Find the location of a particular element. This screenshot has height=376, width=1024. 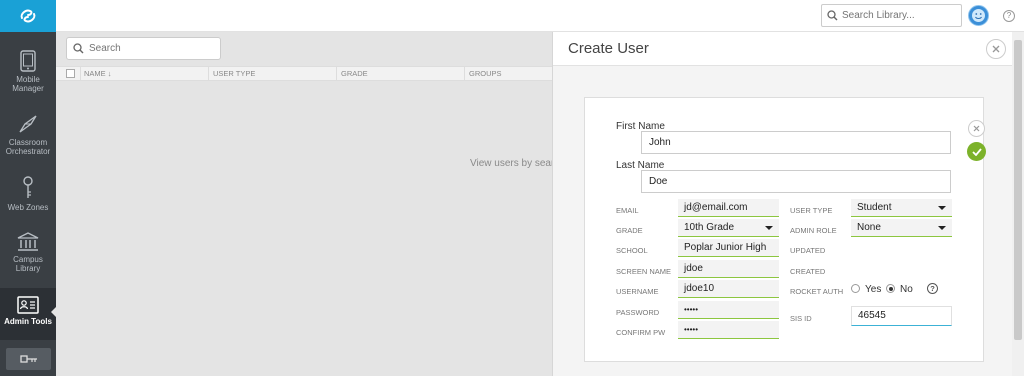

smiley-icon is located at coordinates (978, 15).